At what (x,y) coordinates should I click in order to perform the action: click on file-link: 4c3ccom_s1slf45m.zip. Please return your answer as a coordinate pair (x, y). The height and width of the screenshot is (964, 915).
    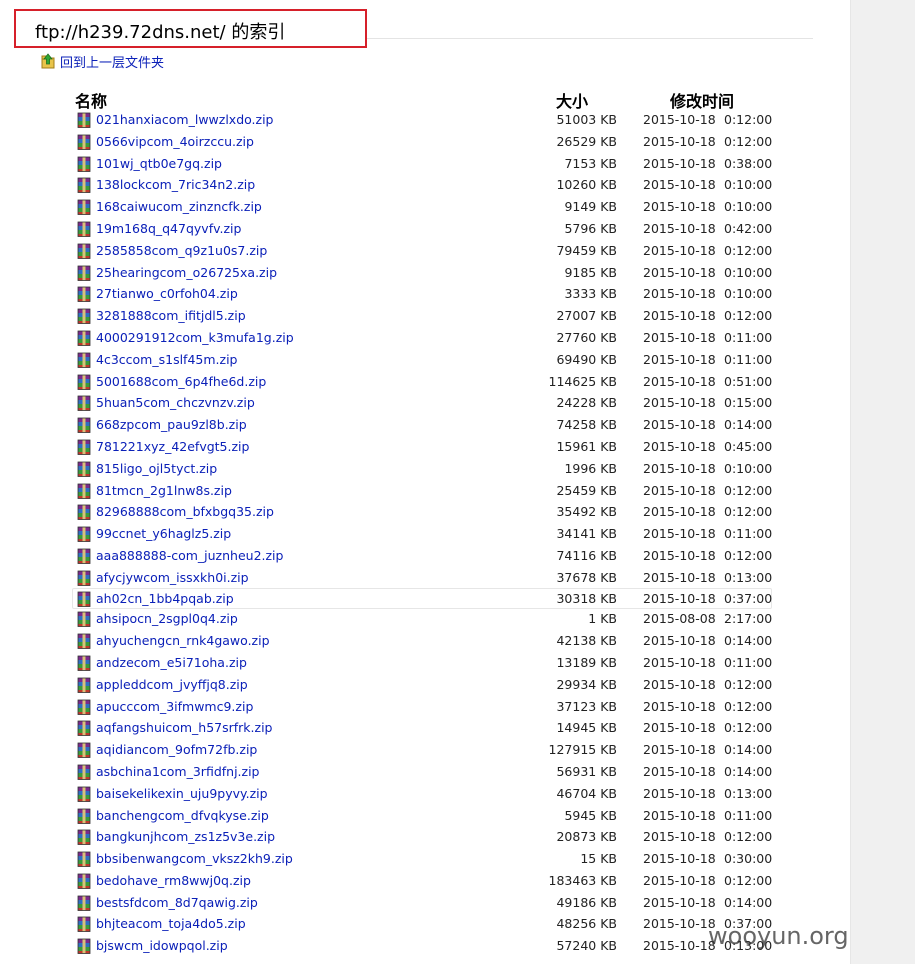
    Looking at the image, I should click on (166, 359).